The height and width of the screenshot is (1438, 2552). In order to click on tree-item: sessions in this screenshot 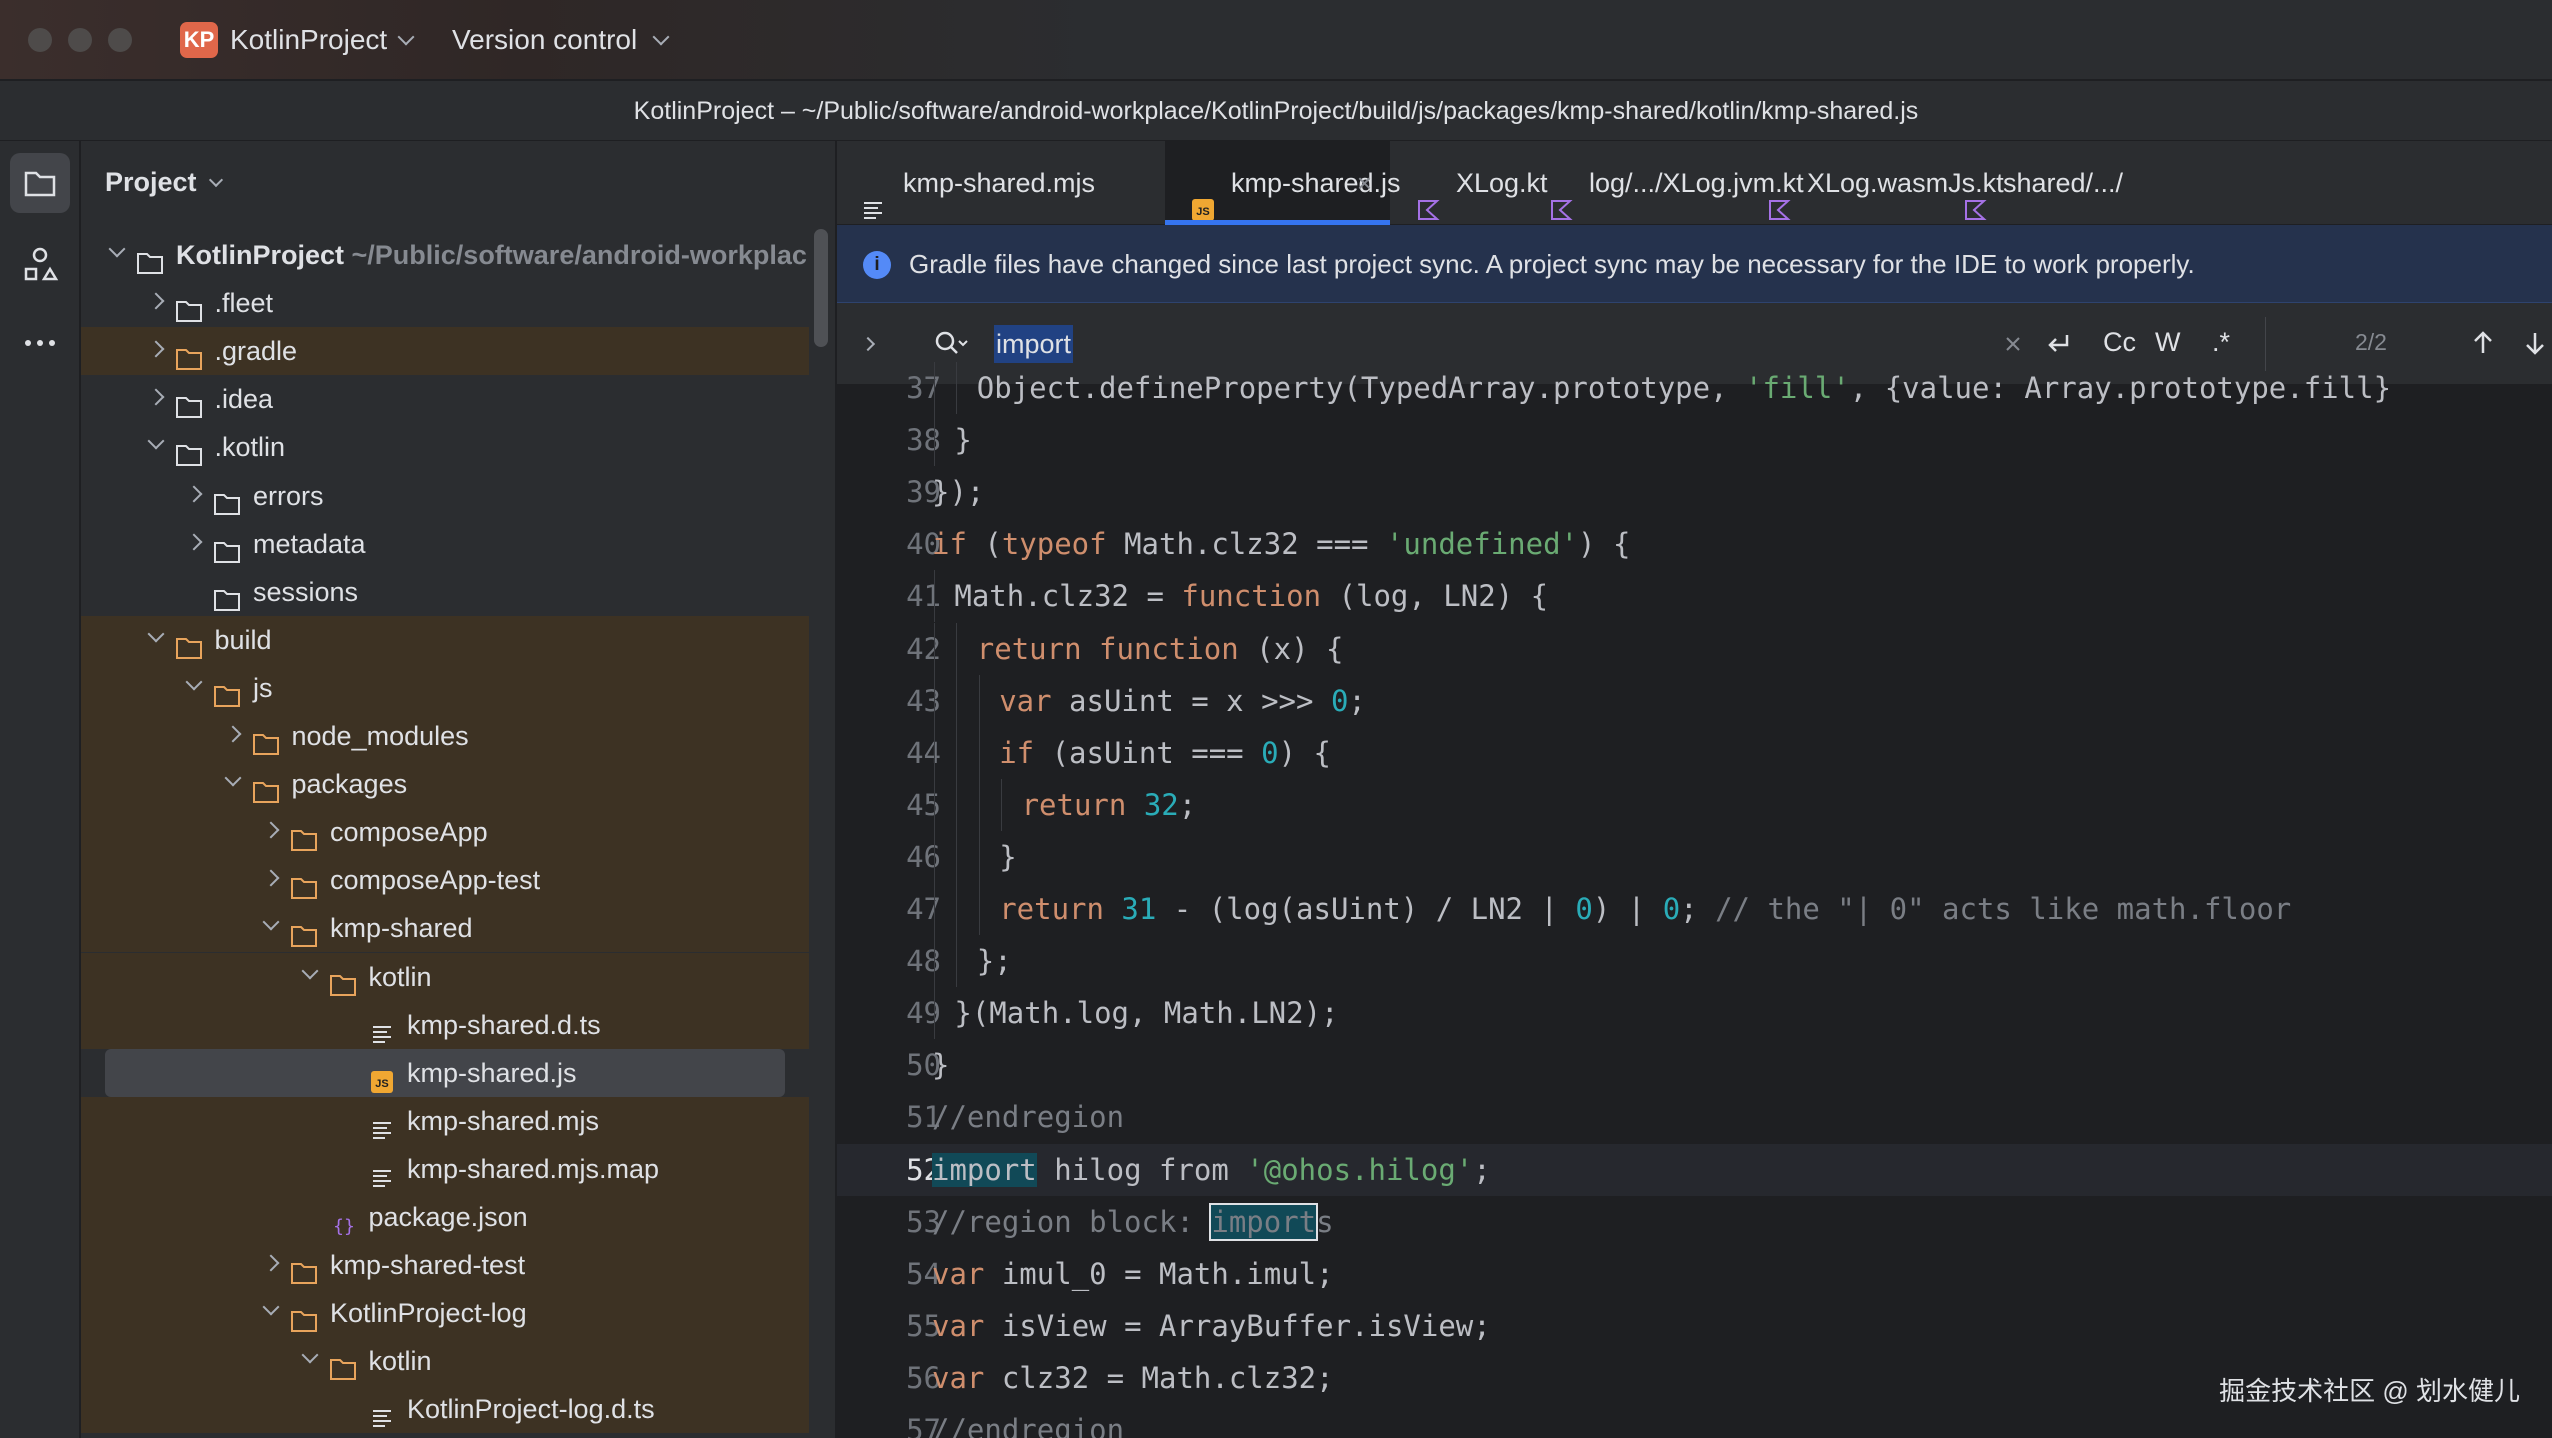, I will do `click(445, 592)`.